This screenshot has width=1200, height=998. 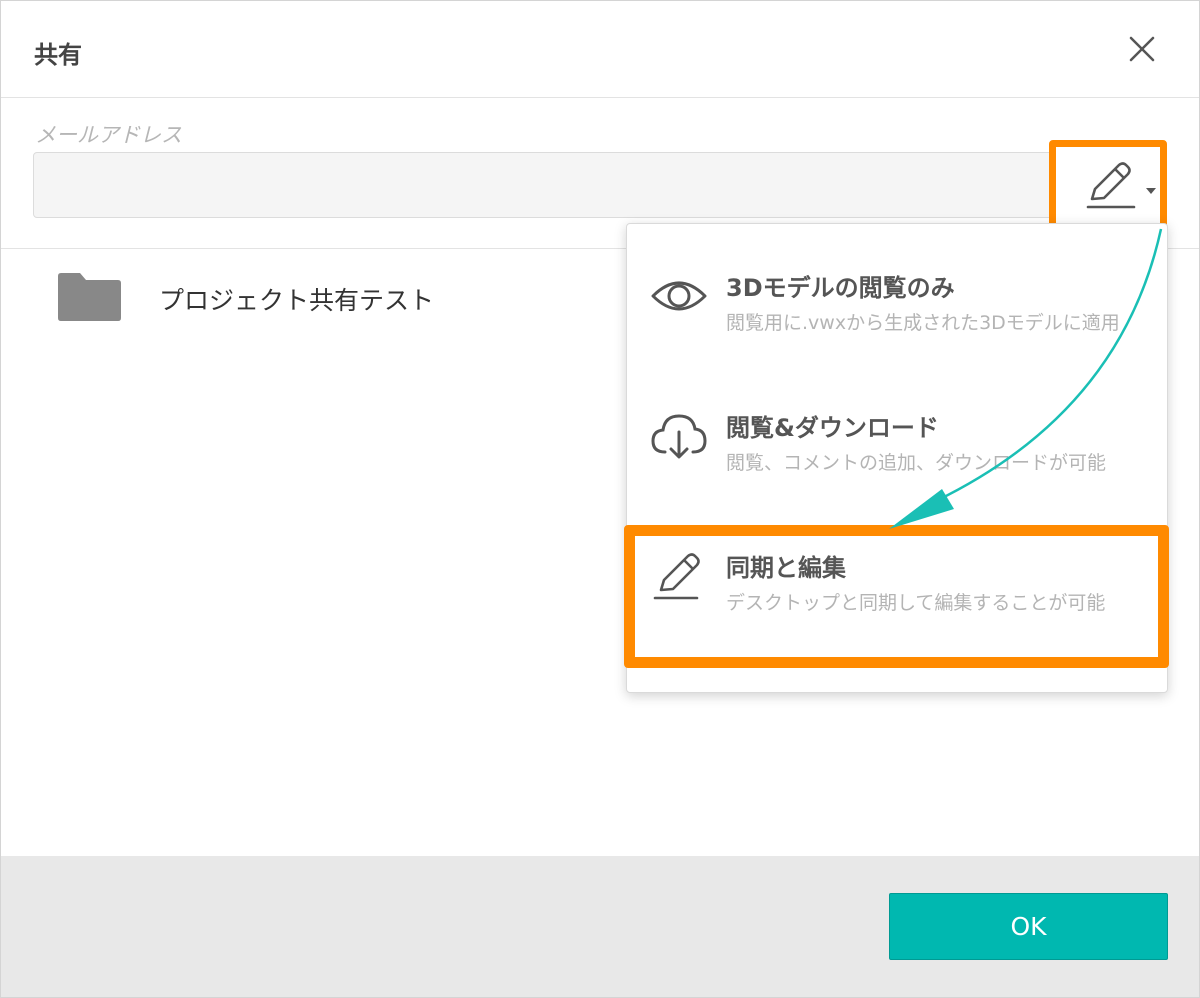 I want to click on dialog-header: 共有, so click(x=600, y=49).